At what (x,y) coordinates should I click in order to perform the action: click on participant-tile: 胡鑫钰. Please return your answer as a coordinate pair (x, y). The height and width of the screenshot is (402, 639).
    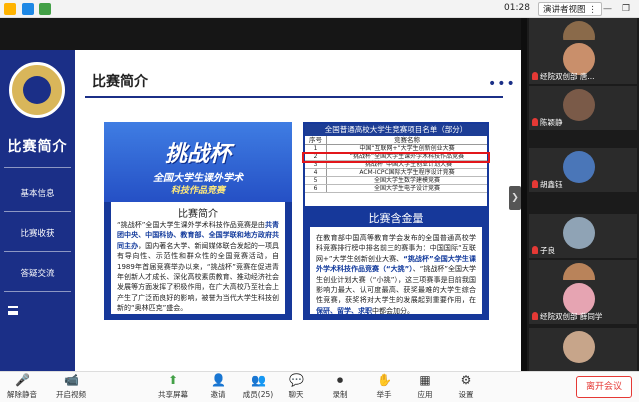
    Looking at the image, I should click on (583, 170).